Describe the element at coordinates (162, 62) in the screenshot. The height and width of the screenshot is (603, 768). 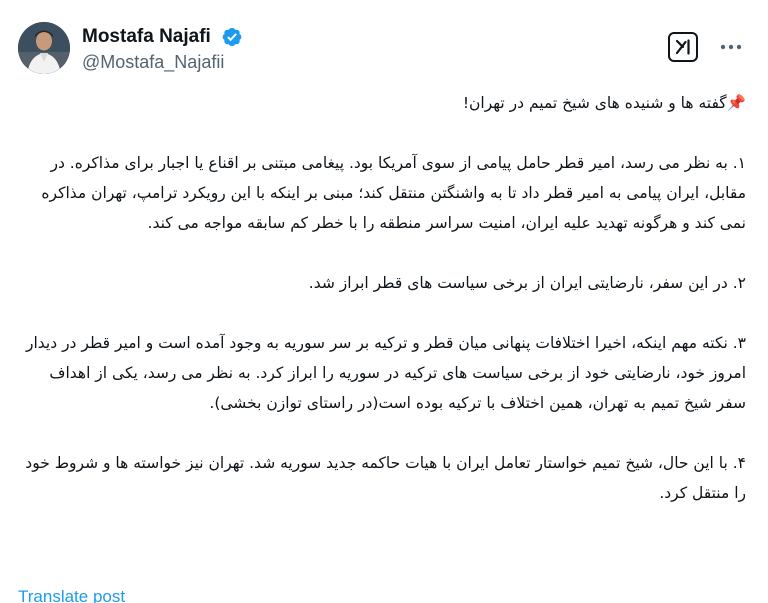
I see `author-handle: @Mostafa_Najafii` at that location.